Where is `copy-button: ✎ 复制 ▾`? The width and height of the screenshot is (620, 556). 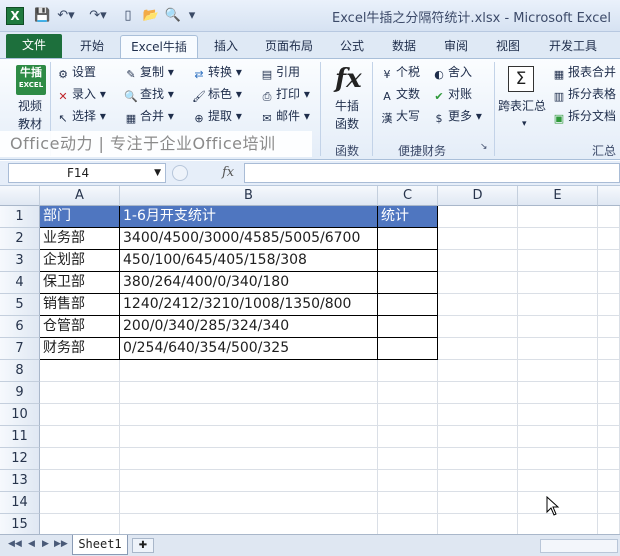
copy-button: ✎ 复制 ▾ is located at coordinates (148, 72).